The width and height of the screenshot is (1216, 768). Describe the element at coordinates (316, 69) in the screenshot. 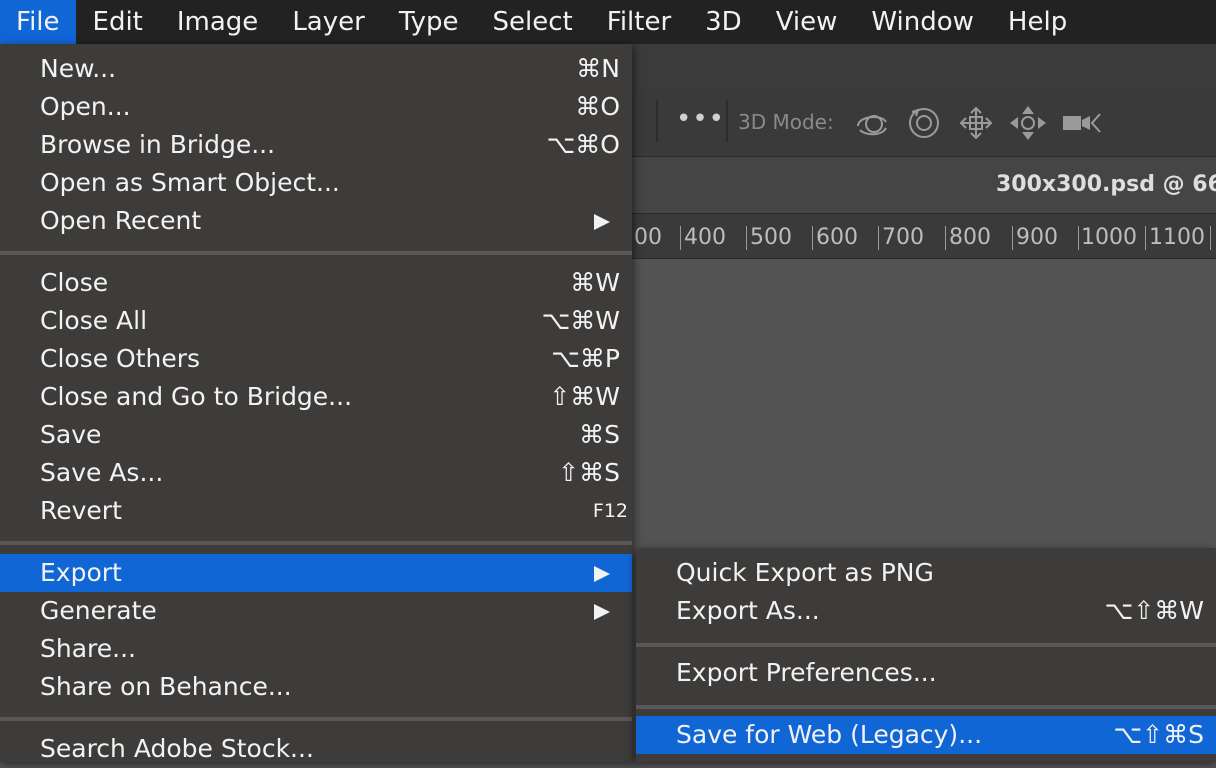

I see `menu-item-new: New... ⌘N` at that location.